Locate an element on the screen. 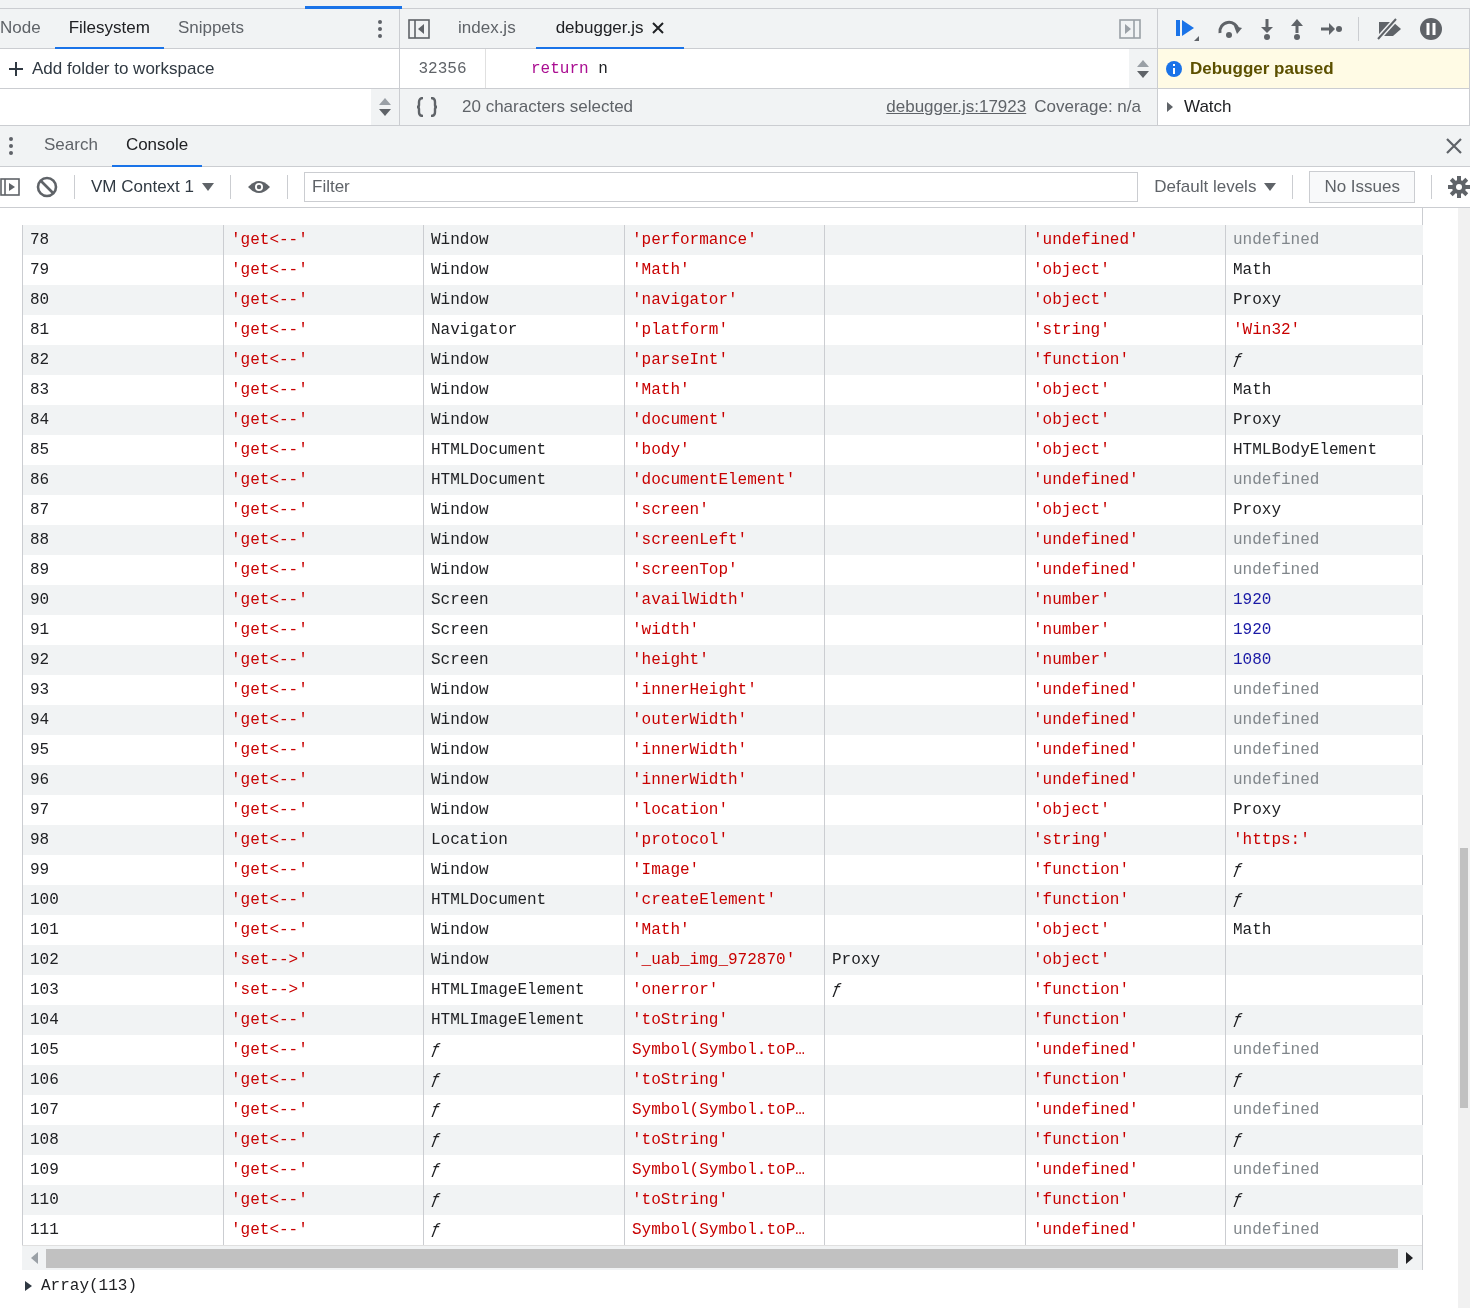 The image size is (1470, 1312). table-cell: 108 is located at coordinates (123, 1140).